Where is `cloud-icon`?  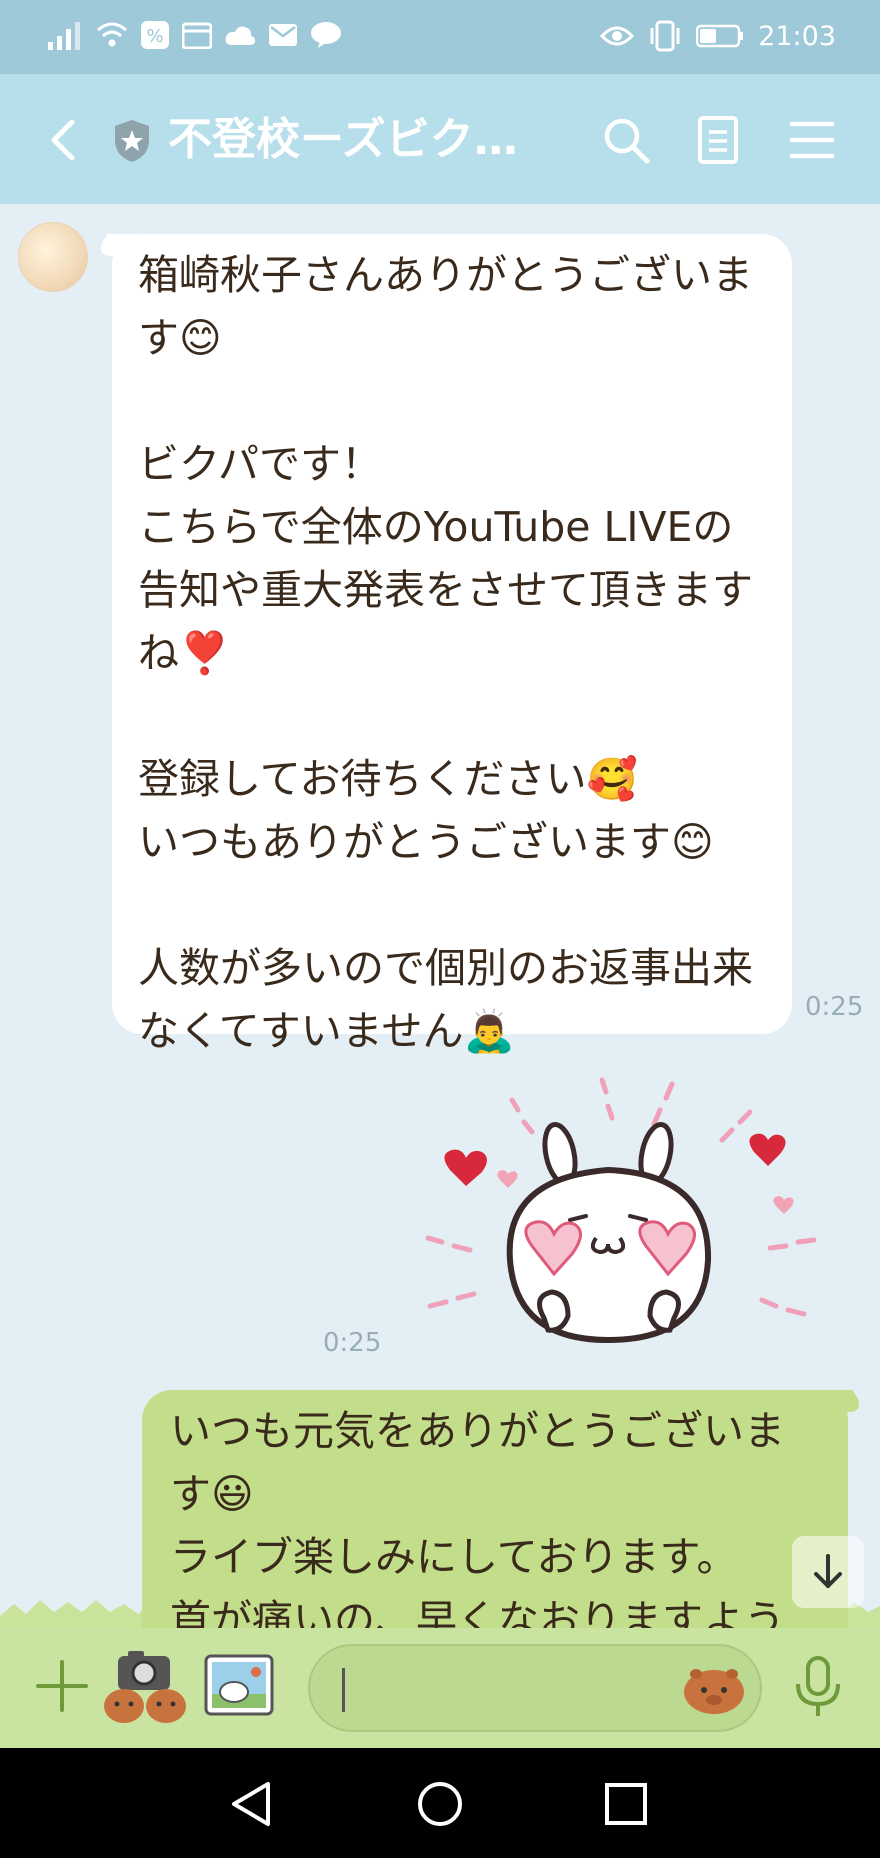
cloud-icon is located at coordinates (240, 35).